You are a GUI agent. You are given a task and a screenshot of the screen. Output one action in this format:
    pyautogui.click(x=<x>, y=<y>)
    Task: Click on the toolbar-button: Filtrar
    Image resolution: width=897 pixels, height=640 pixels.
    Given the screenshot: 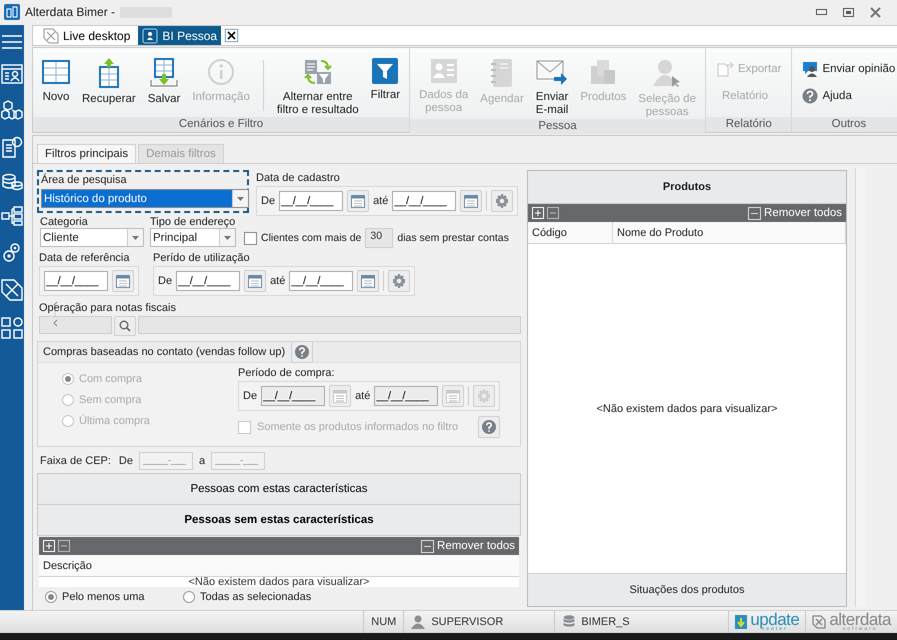 What is the action you would take?
    pyautogui.click(x=386, y=84)
    